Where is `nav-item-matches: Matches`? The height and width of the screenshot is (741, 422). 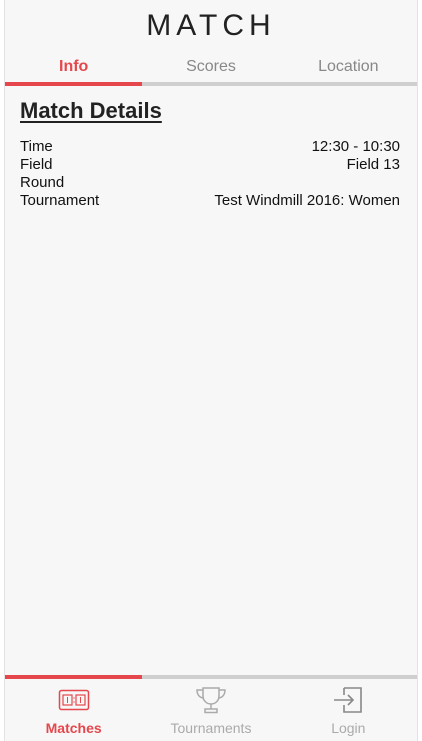
nav-item-matches: Matches is located at coordinates (73, 710).